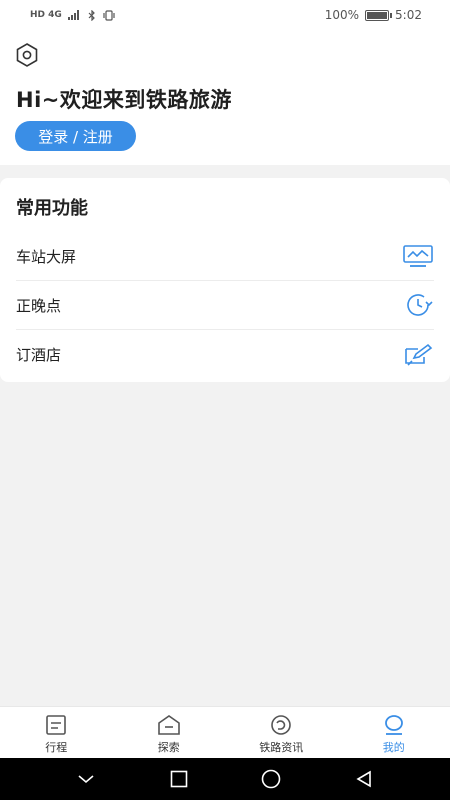 Image resolution: width=450 pixels, height=800 pixels. I want to click on news-icon, so click(281, 725).